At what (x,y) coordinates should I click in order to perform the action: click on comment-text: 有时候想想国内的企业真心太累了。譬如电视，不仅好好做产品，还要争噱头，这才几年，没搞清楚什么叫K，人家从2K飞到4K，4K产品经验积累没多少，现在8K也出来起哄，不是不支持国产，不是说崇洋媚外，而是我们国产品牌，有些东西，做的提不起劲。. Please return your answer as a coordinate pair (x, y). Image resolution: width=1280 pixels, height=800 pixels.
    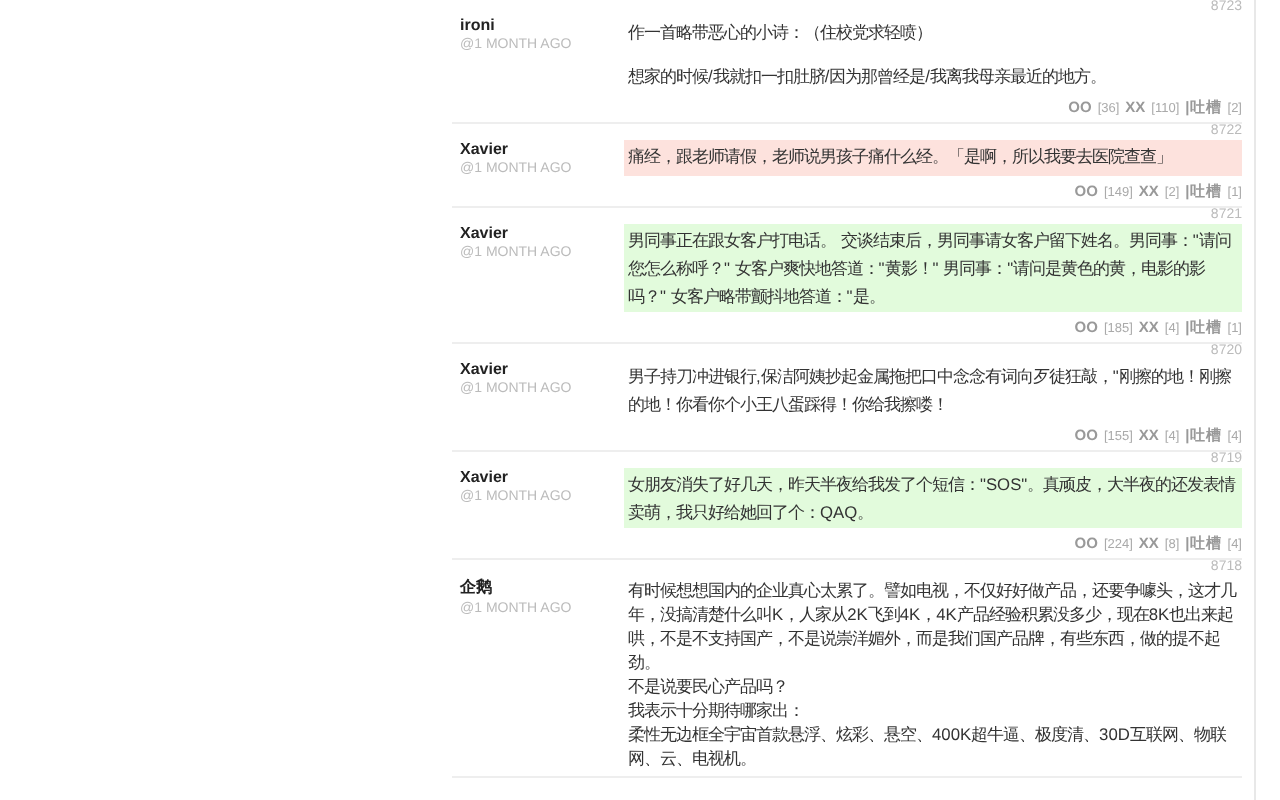
    Looking at the image, I should click on (933, 626).